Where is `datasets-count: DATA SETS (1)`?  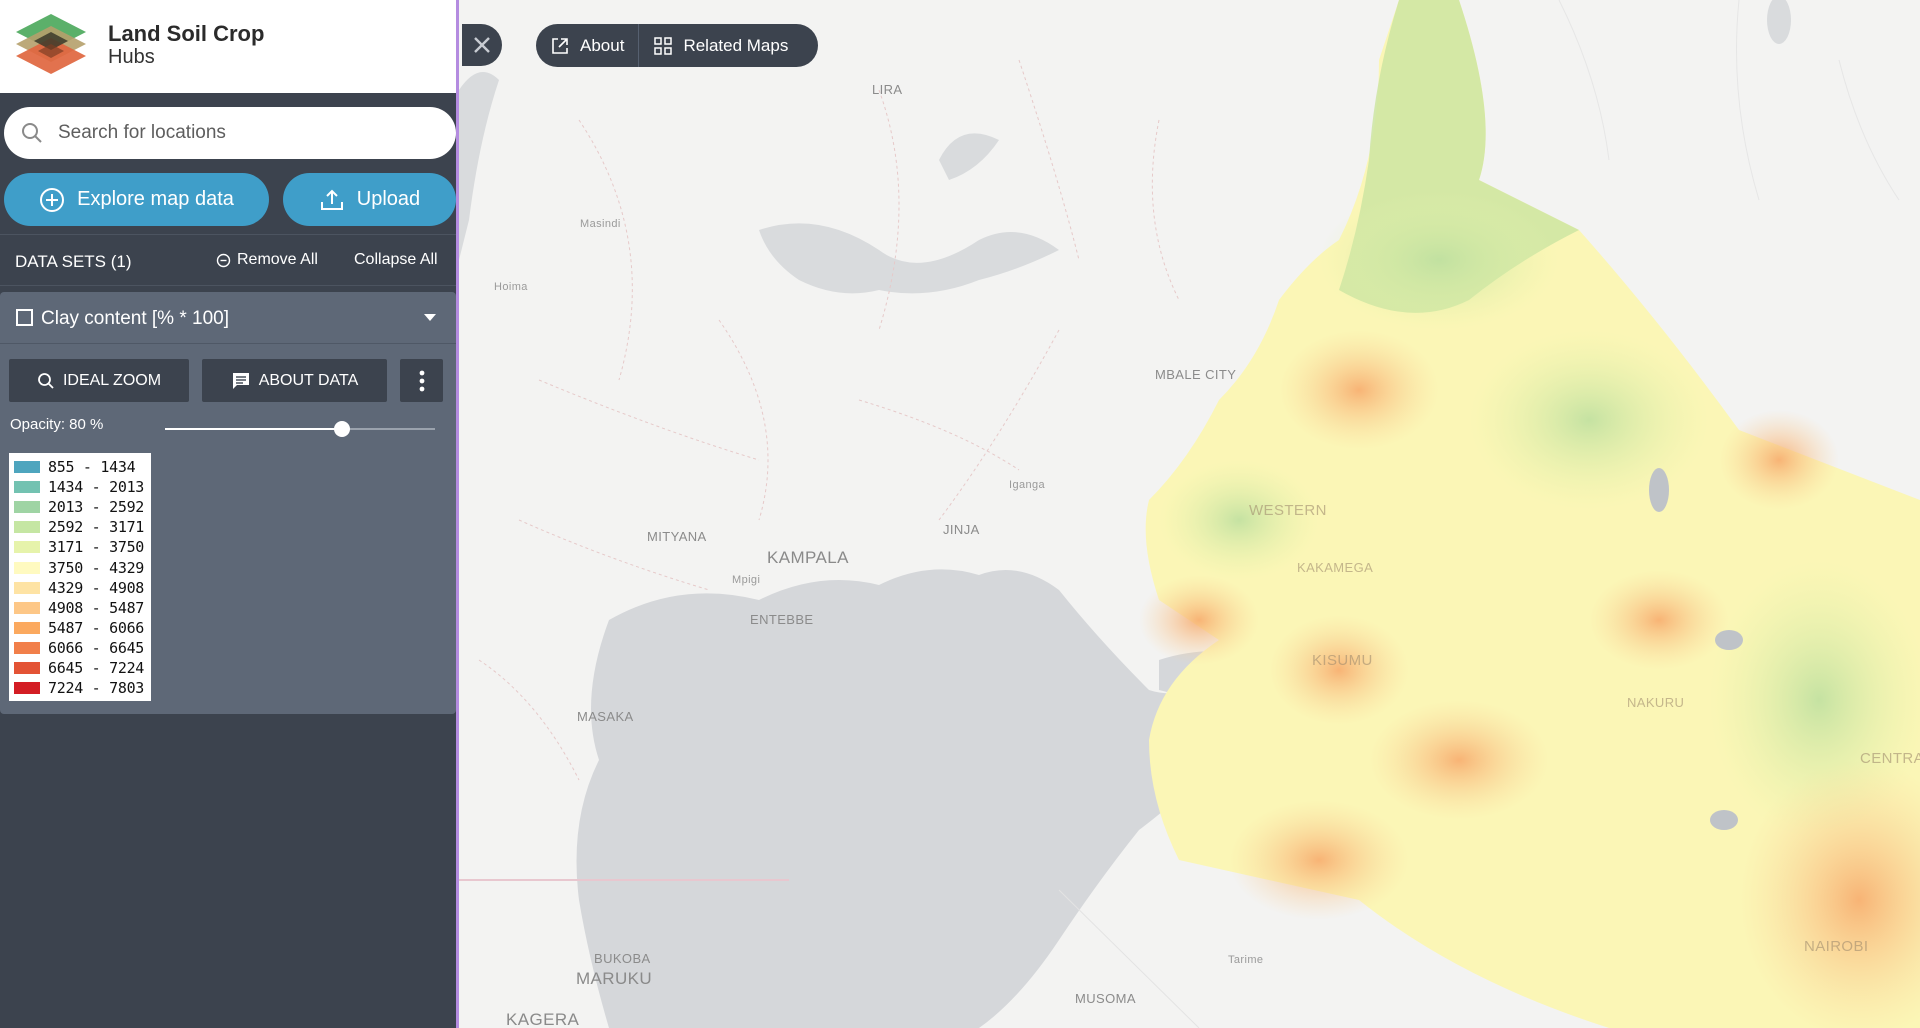
datasets-count: DATA SETS (1) is located at coordinates (73, 261).